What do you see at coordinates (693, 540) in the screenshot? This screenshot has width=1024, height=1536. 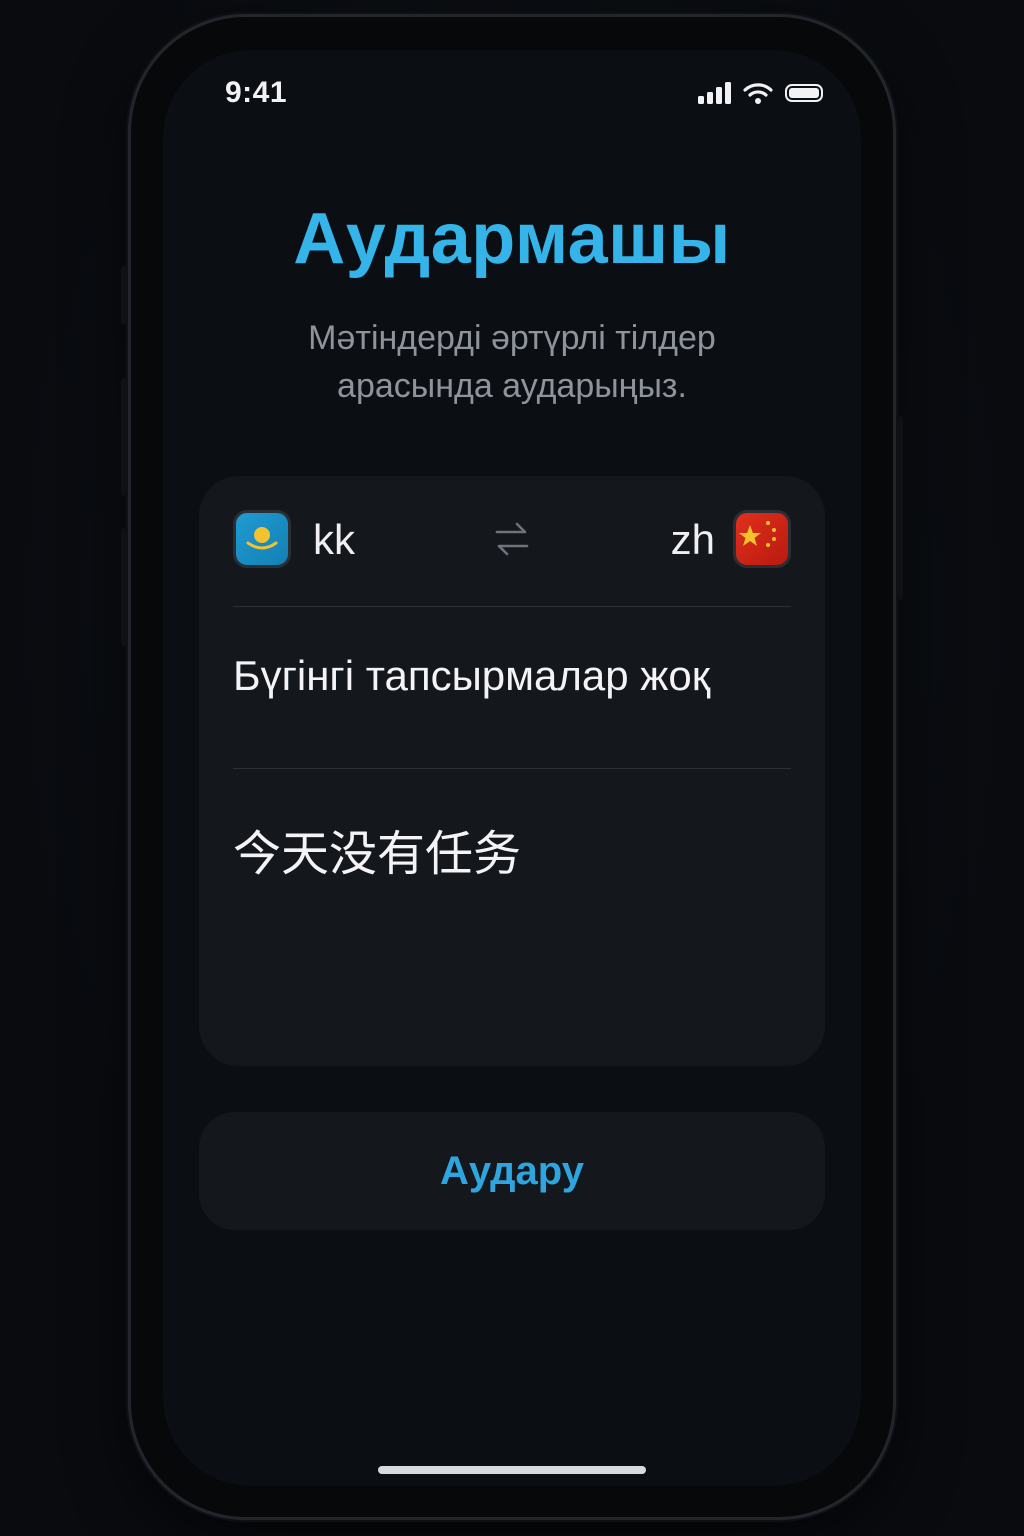 I see `target-language-code: zh` at bounding box center [693, 540].